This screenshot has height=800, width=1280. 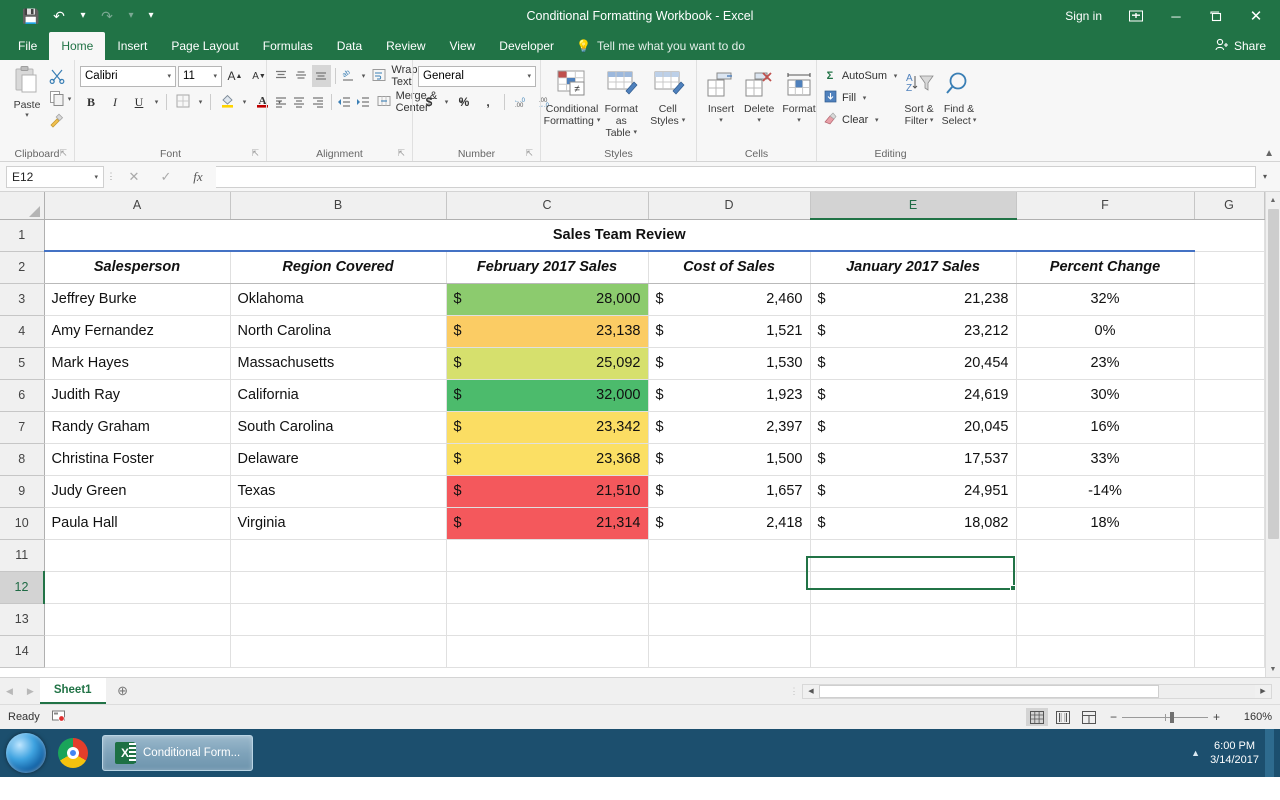 I want to click on column-header-c: C, so click(x=547, y=206).